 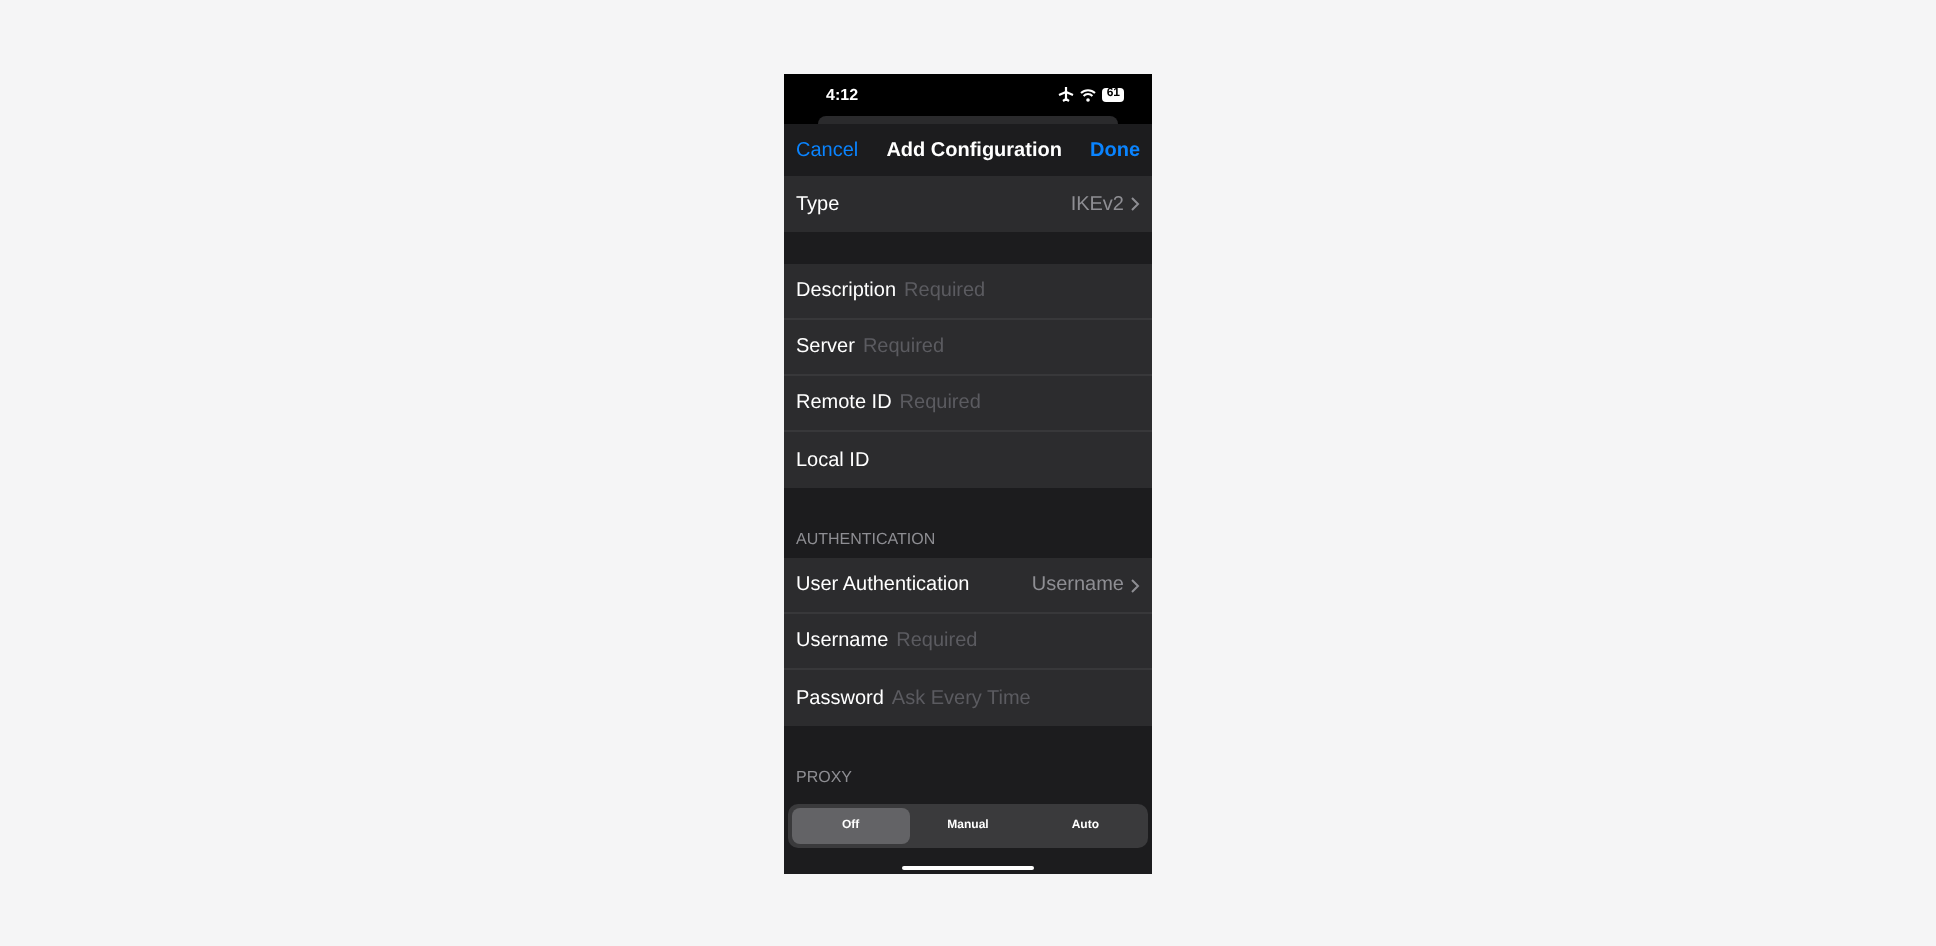 I want to click on cancel-button: Cancel, so click(x=827, y=150).